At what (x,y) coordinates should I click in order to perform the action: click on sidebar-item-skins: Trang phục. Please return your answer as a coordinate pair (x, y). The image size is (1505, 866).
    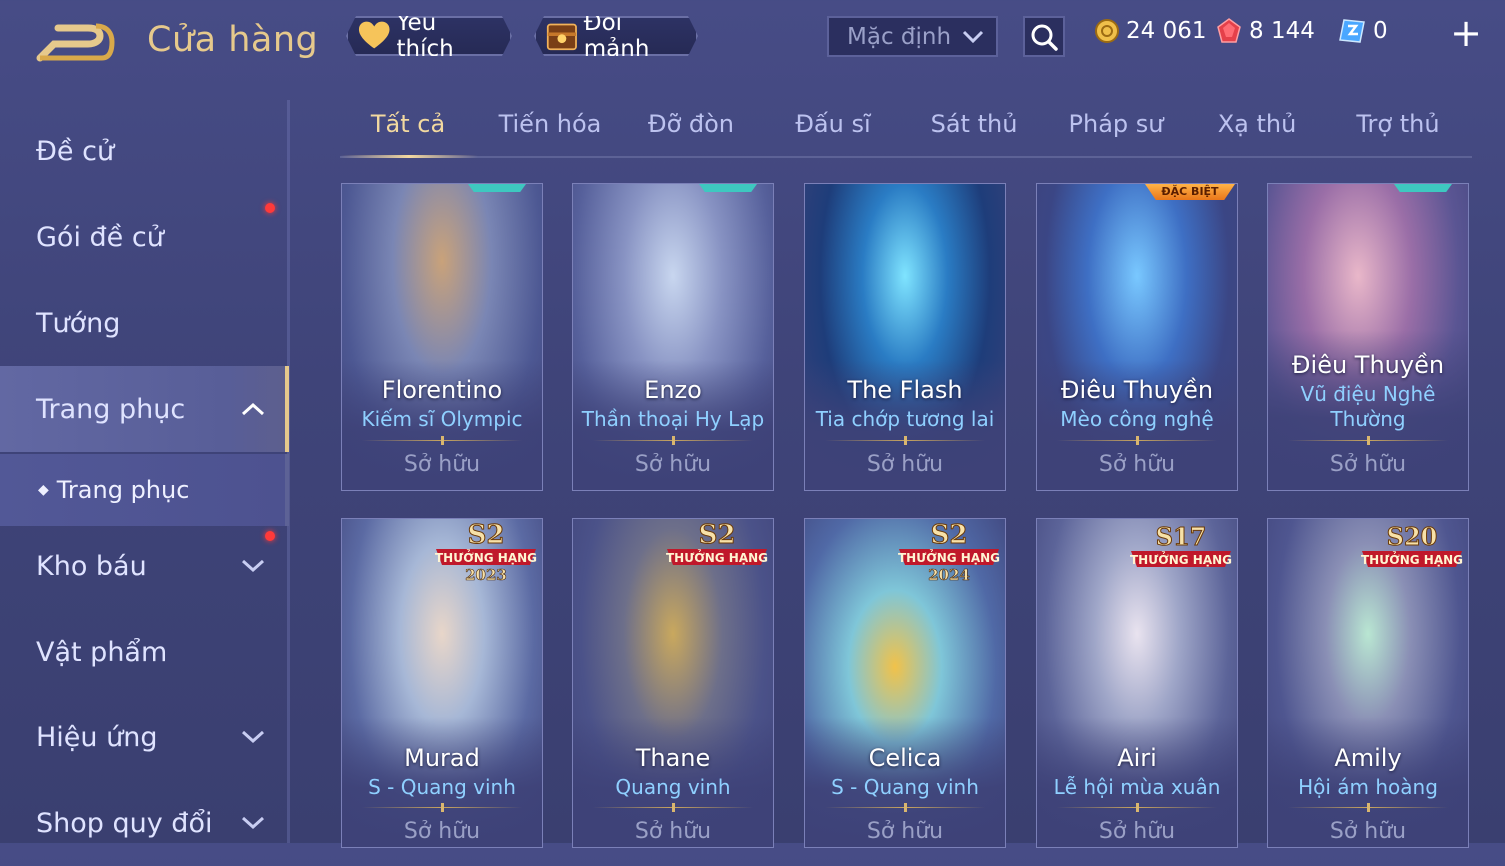
    Looking at the image, I should click on (144, 409).